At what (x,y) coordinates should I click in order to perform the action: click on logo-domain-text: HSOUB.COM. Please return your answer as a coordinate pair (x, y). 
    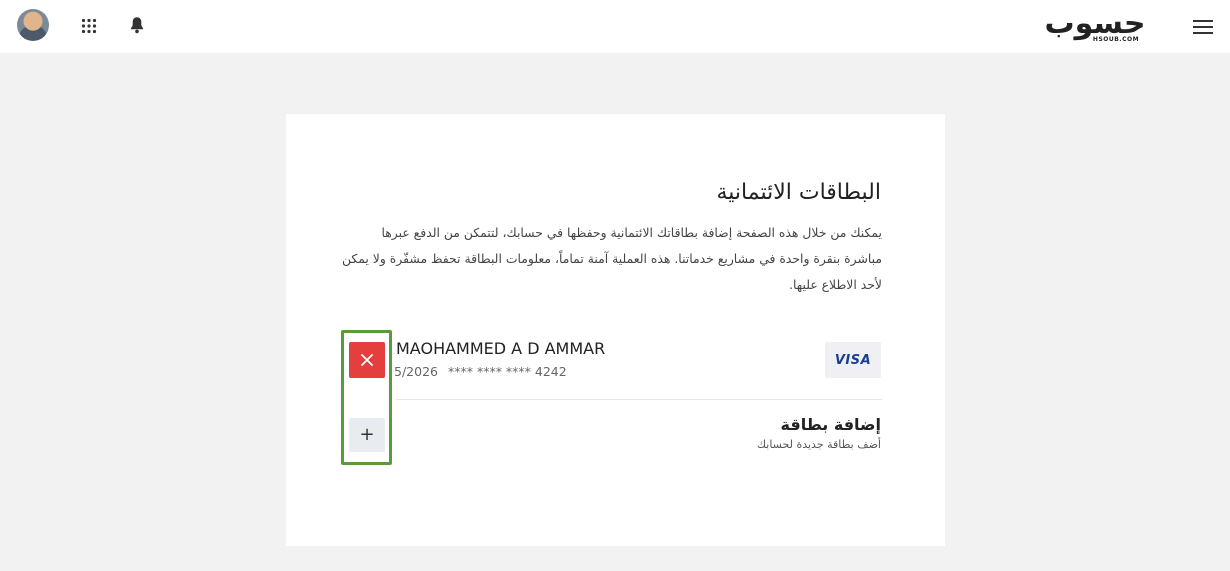
    Looking at the image, I should click on (1116, 39).